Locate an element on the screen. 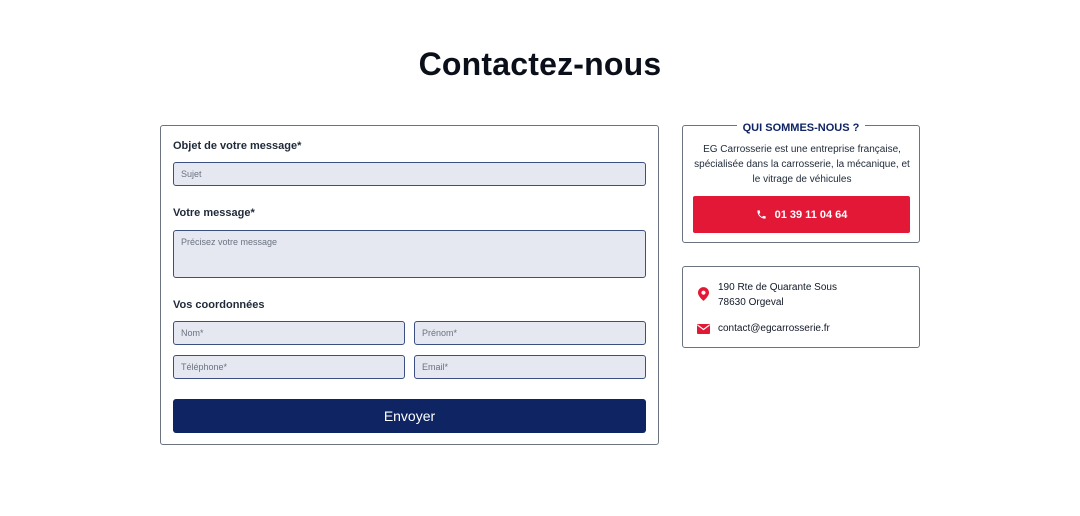 The width and height of the screenshot is (1080, 516). email-input is located at coordinates (530, 367).